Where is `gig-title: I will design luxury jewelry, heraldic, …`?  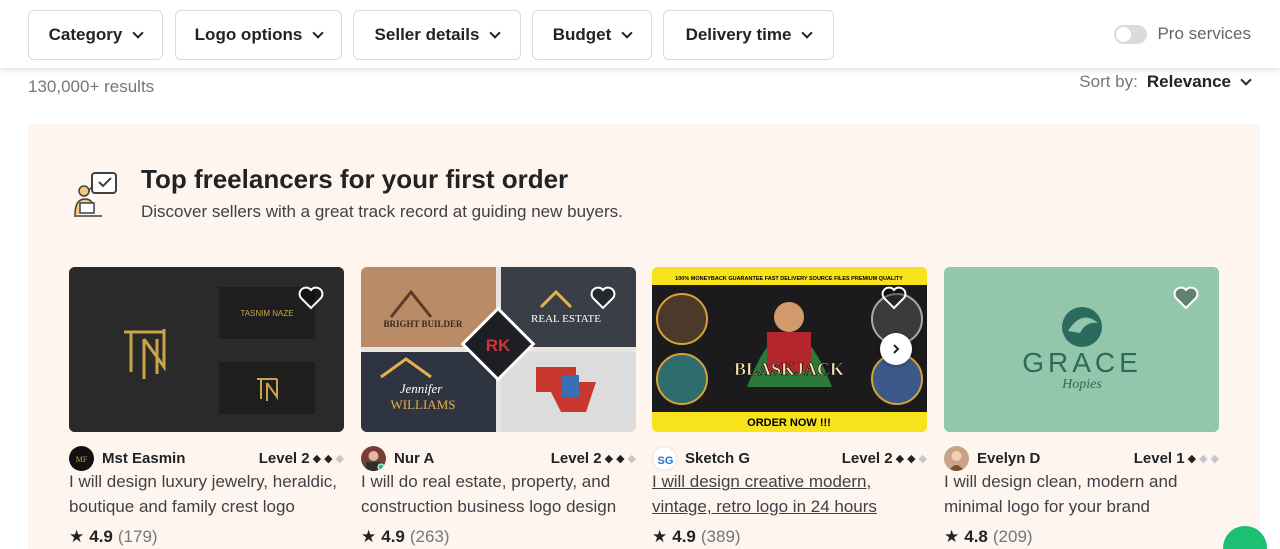 gig-title: I will design luxury jewelry, heraldic, … is located at coordinates (206, 494).